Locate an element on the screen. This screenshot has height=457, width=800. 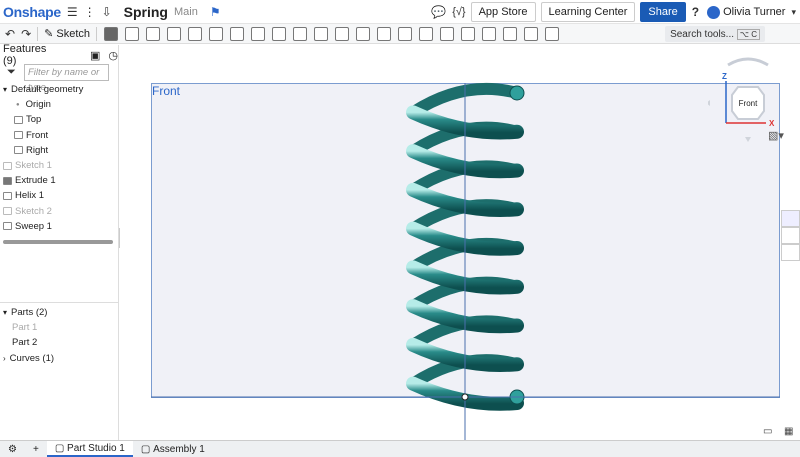
rotate-left-icon is located at coordinates (709, 103).